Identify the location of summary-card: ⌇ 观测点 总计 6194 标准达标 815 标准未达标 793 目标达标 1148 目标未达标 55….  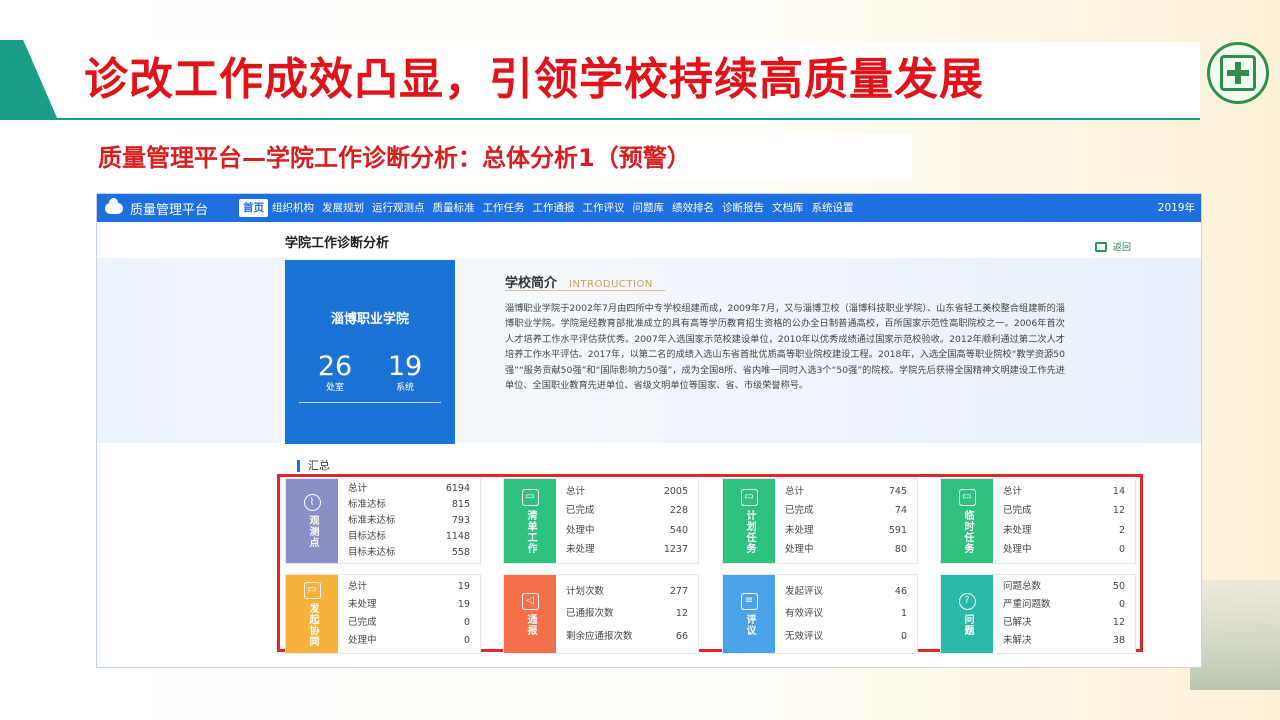
(383, 521).